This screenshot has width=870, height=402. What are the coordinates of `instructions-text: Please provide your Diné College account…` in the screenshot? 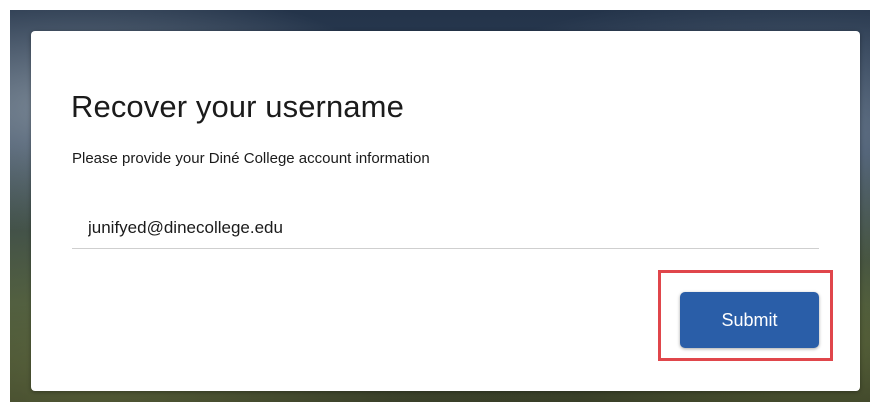 It's located at (251, 158).